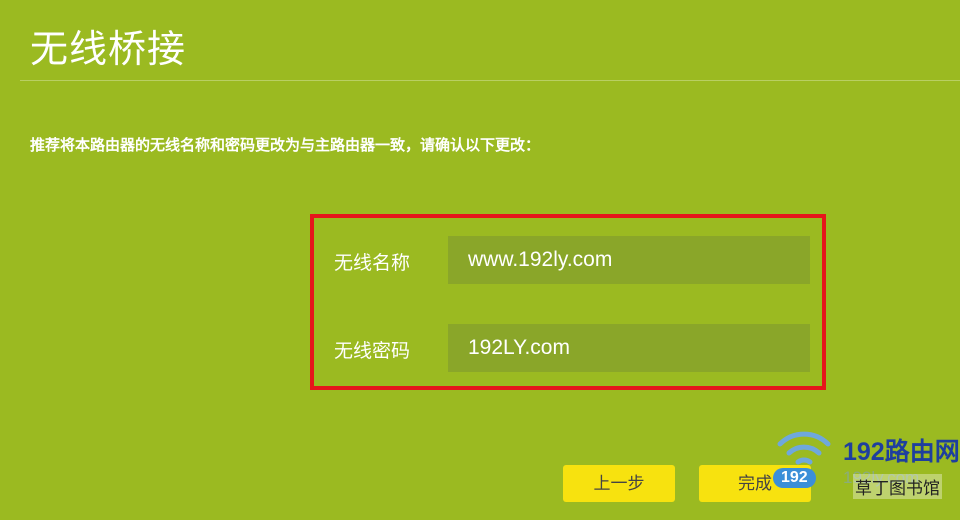 The image size is (960, 520). Describe the element at coordinates (901, 452) in the screenshot. I see `watermark-brand: 192路由网` at that location.